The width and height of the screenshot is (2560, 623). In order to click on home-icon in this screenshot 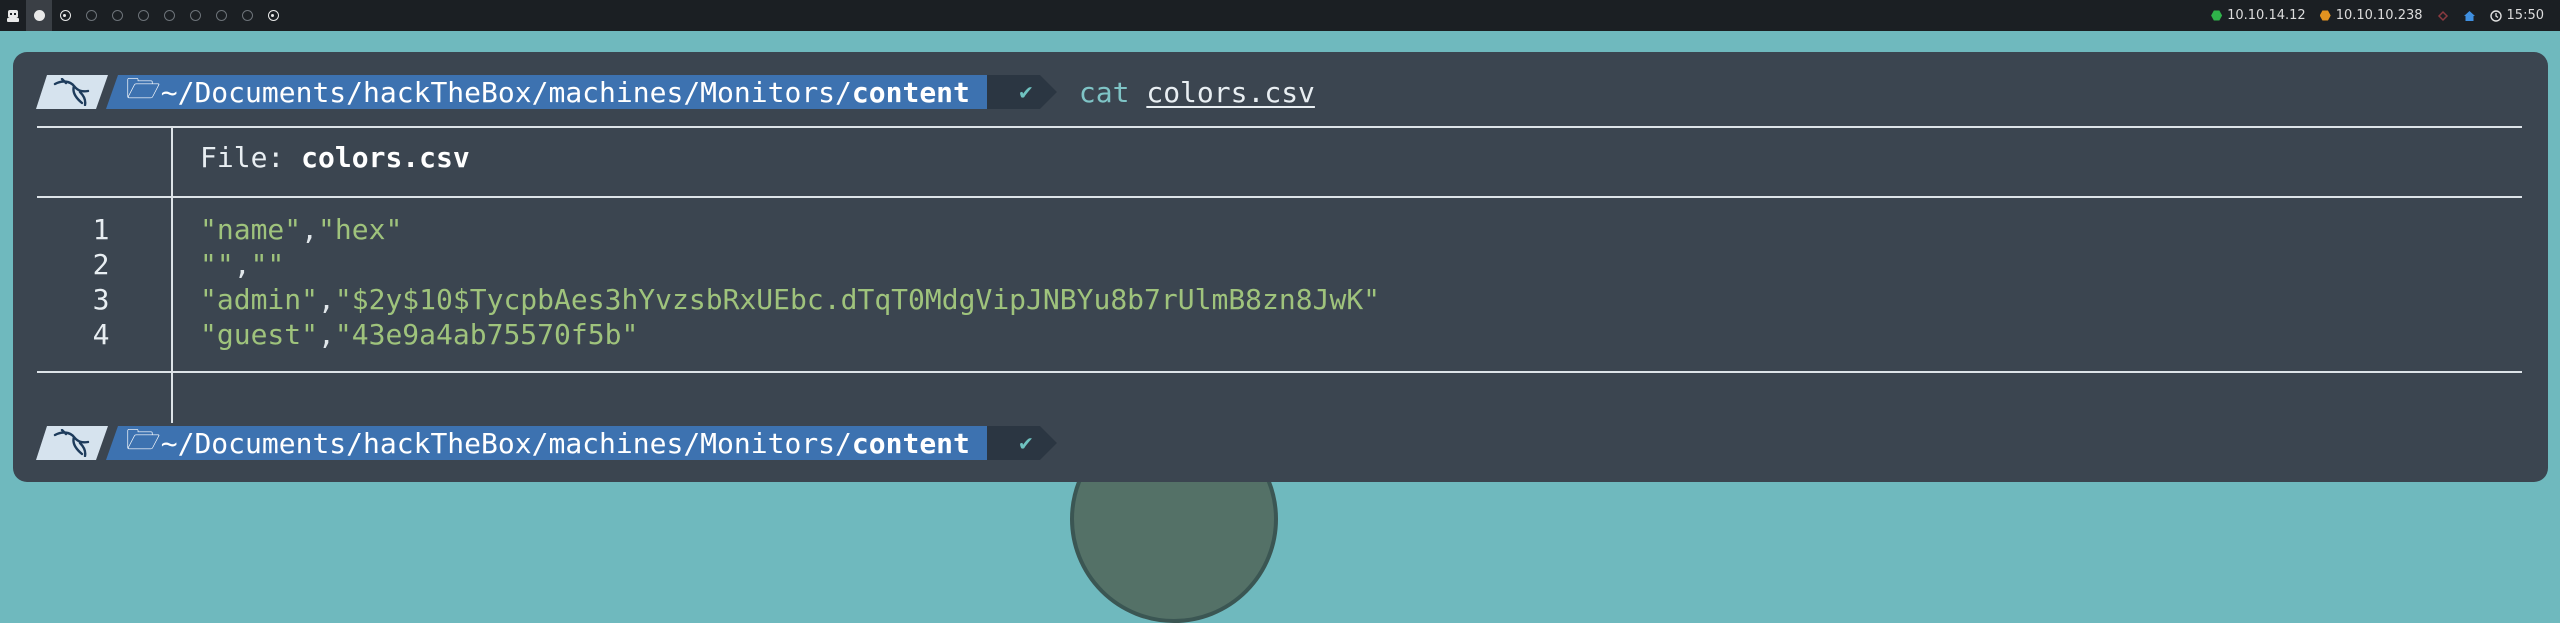, I will do `click(2469, 15)`.